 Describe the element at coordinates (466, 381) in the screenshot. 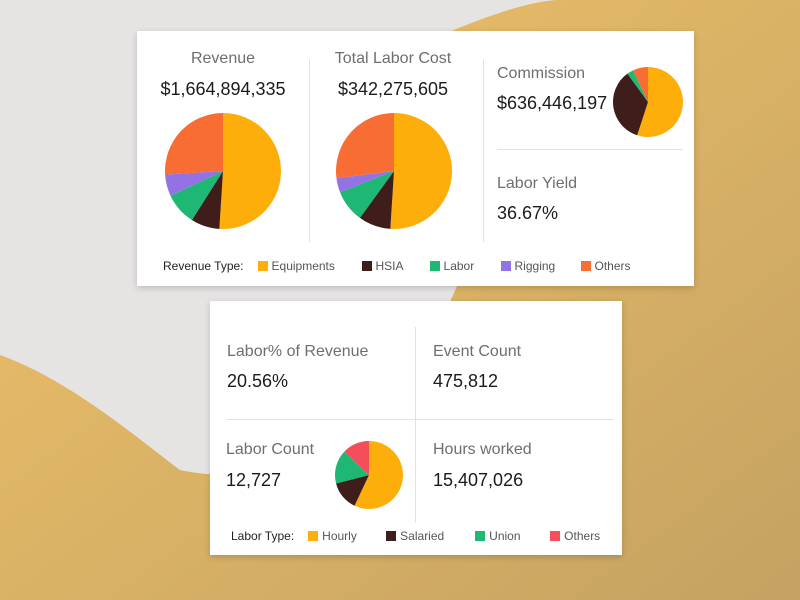

I see `event-count-value: 475,812` at that location.